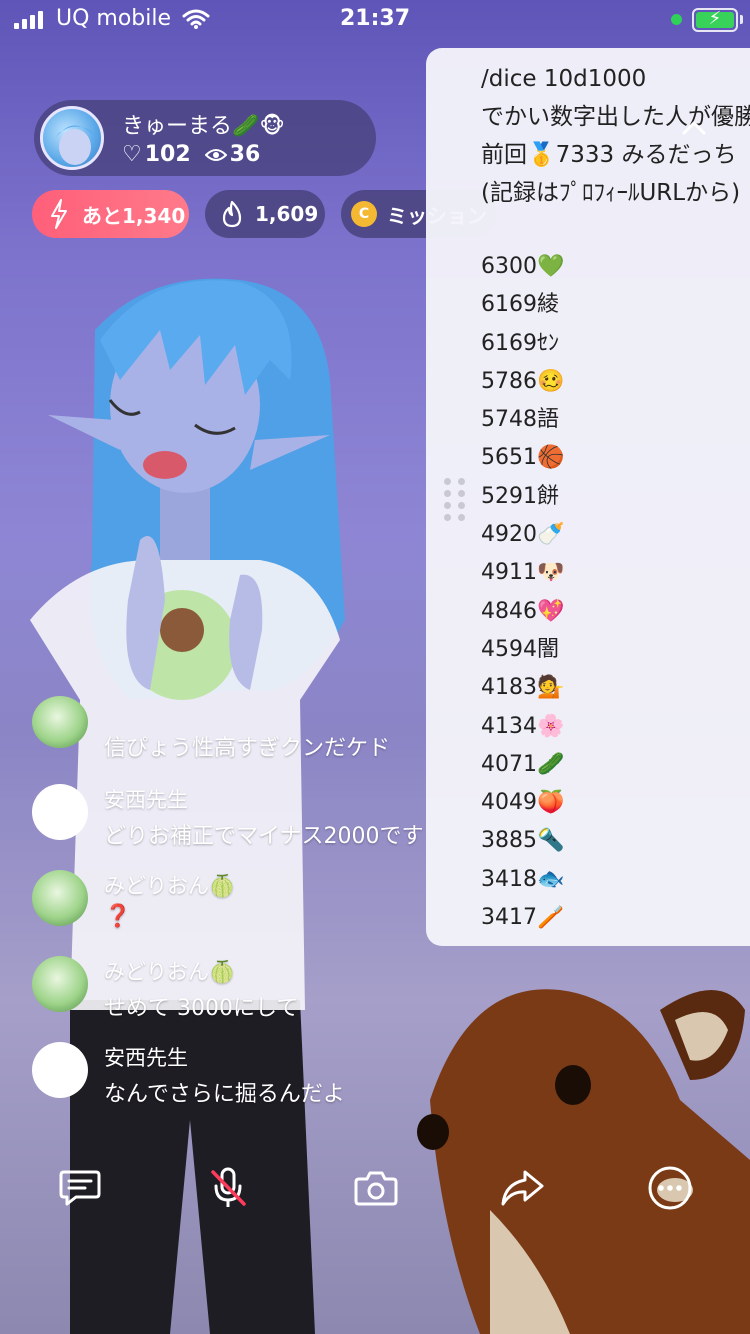  I want to click on battery-tip, so click(741, 19).